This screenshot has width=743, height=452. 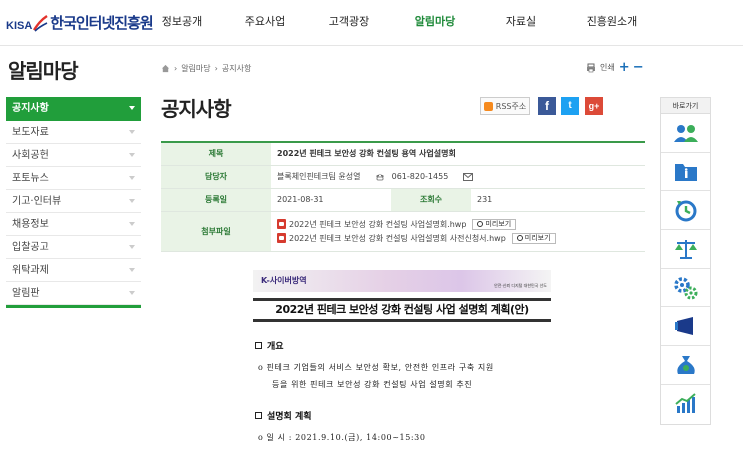 What do you see at coordinates (380, 177) in the screenshot?
I see `phone-icon` at bounding box center [380, 177].